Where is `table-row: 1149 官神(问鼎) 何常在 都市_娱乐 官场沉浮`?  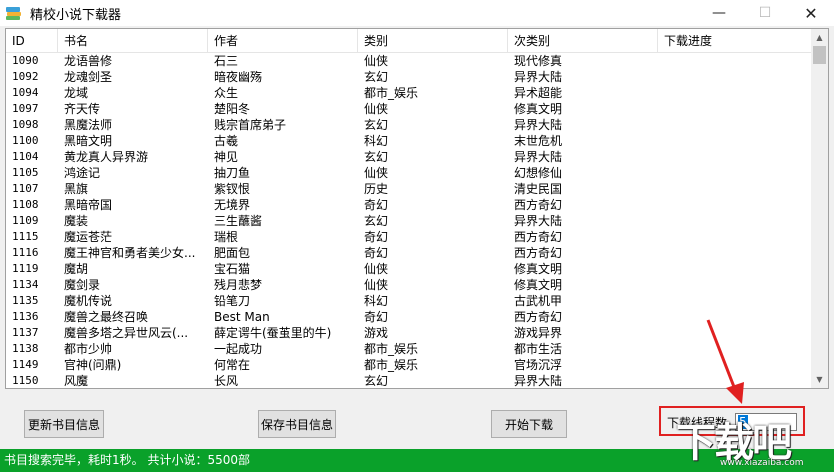 table-row: 1149 官神(问鼎) 何常在 都市_娱乐 官场沉浮 is located at coordinates (409, 365).